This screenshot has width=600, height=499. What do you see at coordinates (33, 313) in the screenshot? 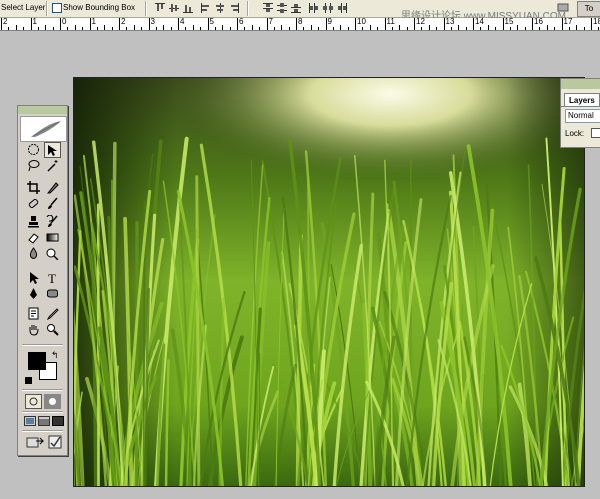
I see `notes-icon` at bounding box center [33, 313].